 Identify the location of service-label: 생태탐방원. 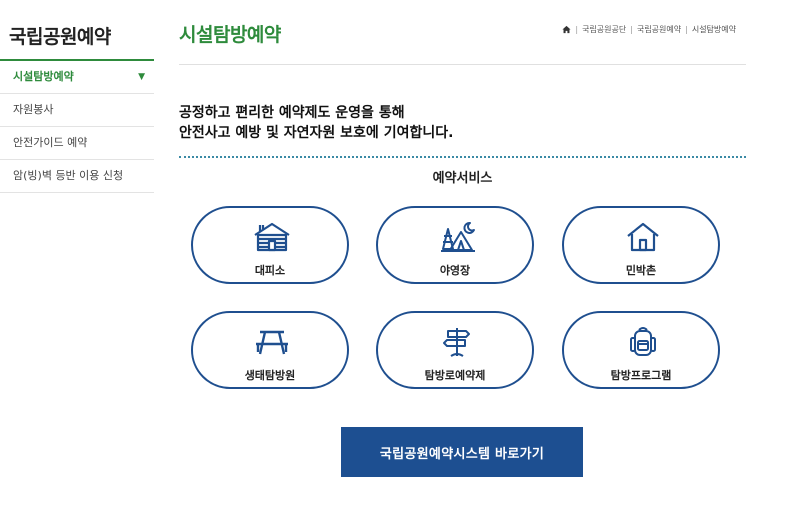
(270, 375).